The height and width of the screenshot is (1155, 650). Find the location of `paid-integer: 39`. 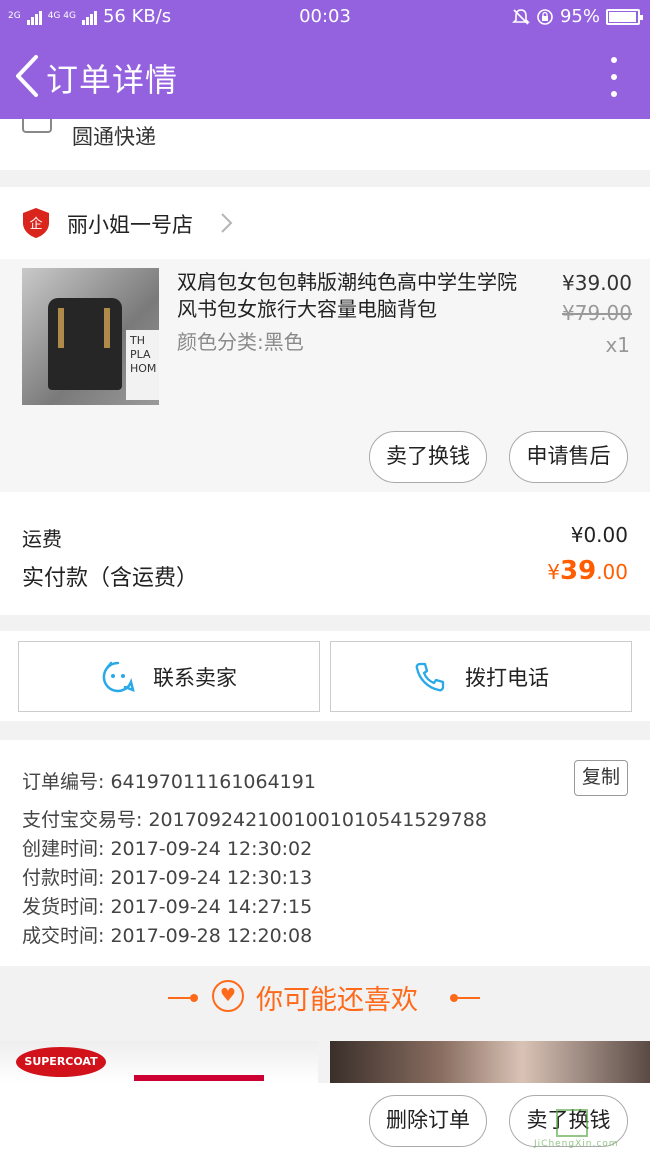

paid-integer: 39 is located at coordinates (578, 571).